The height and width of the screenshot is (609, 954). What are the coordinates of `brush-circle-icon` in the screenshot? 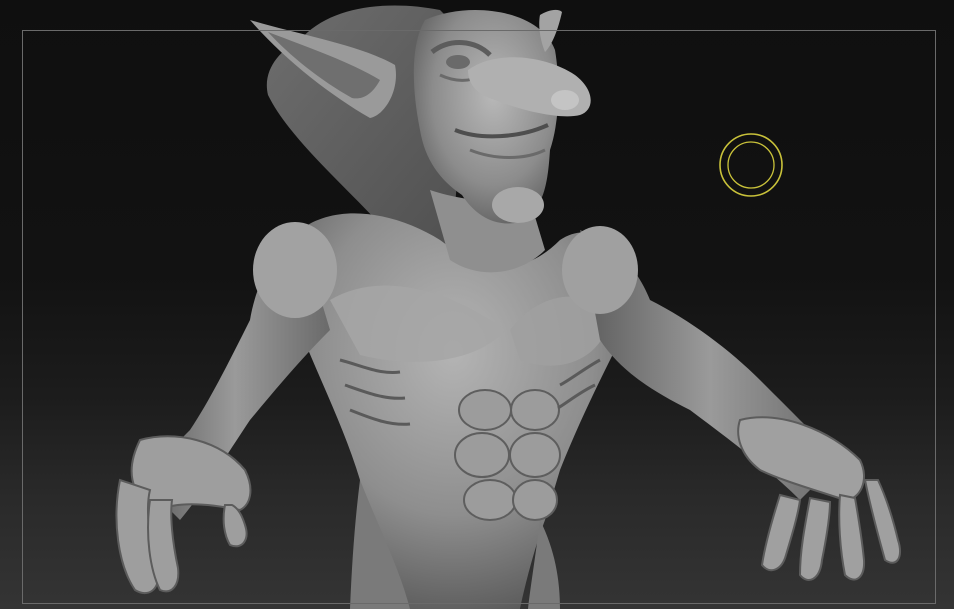 It's located at (751, 165).